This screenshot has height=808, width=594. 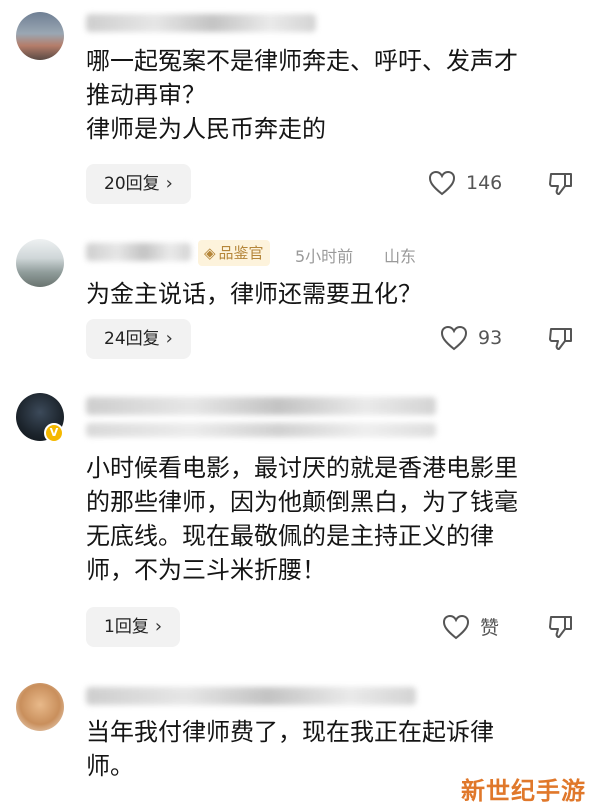 What do you see at coordinates (302, 95) in the screenshot?
I see `comment-text: 哪一起冤案不是律师奔走、呼吁、发声才 推动再审？ 律师是为人民币奔走的` at bounding box center [302, 95].